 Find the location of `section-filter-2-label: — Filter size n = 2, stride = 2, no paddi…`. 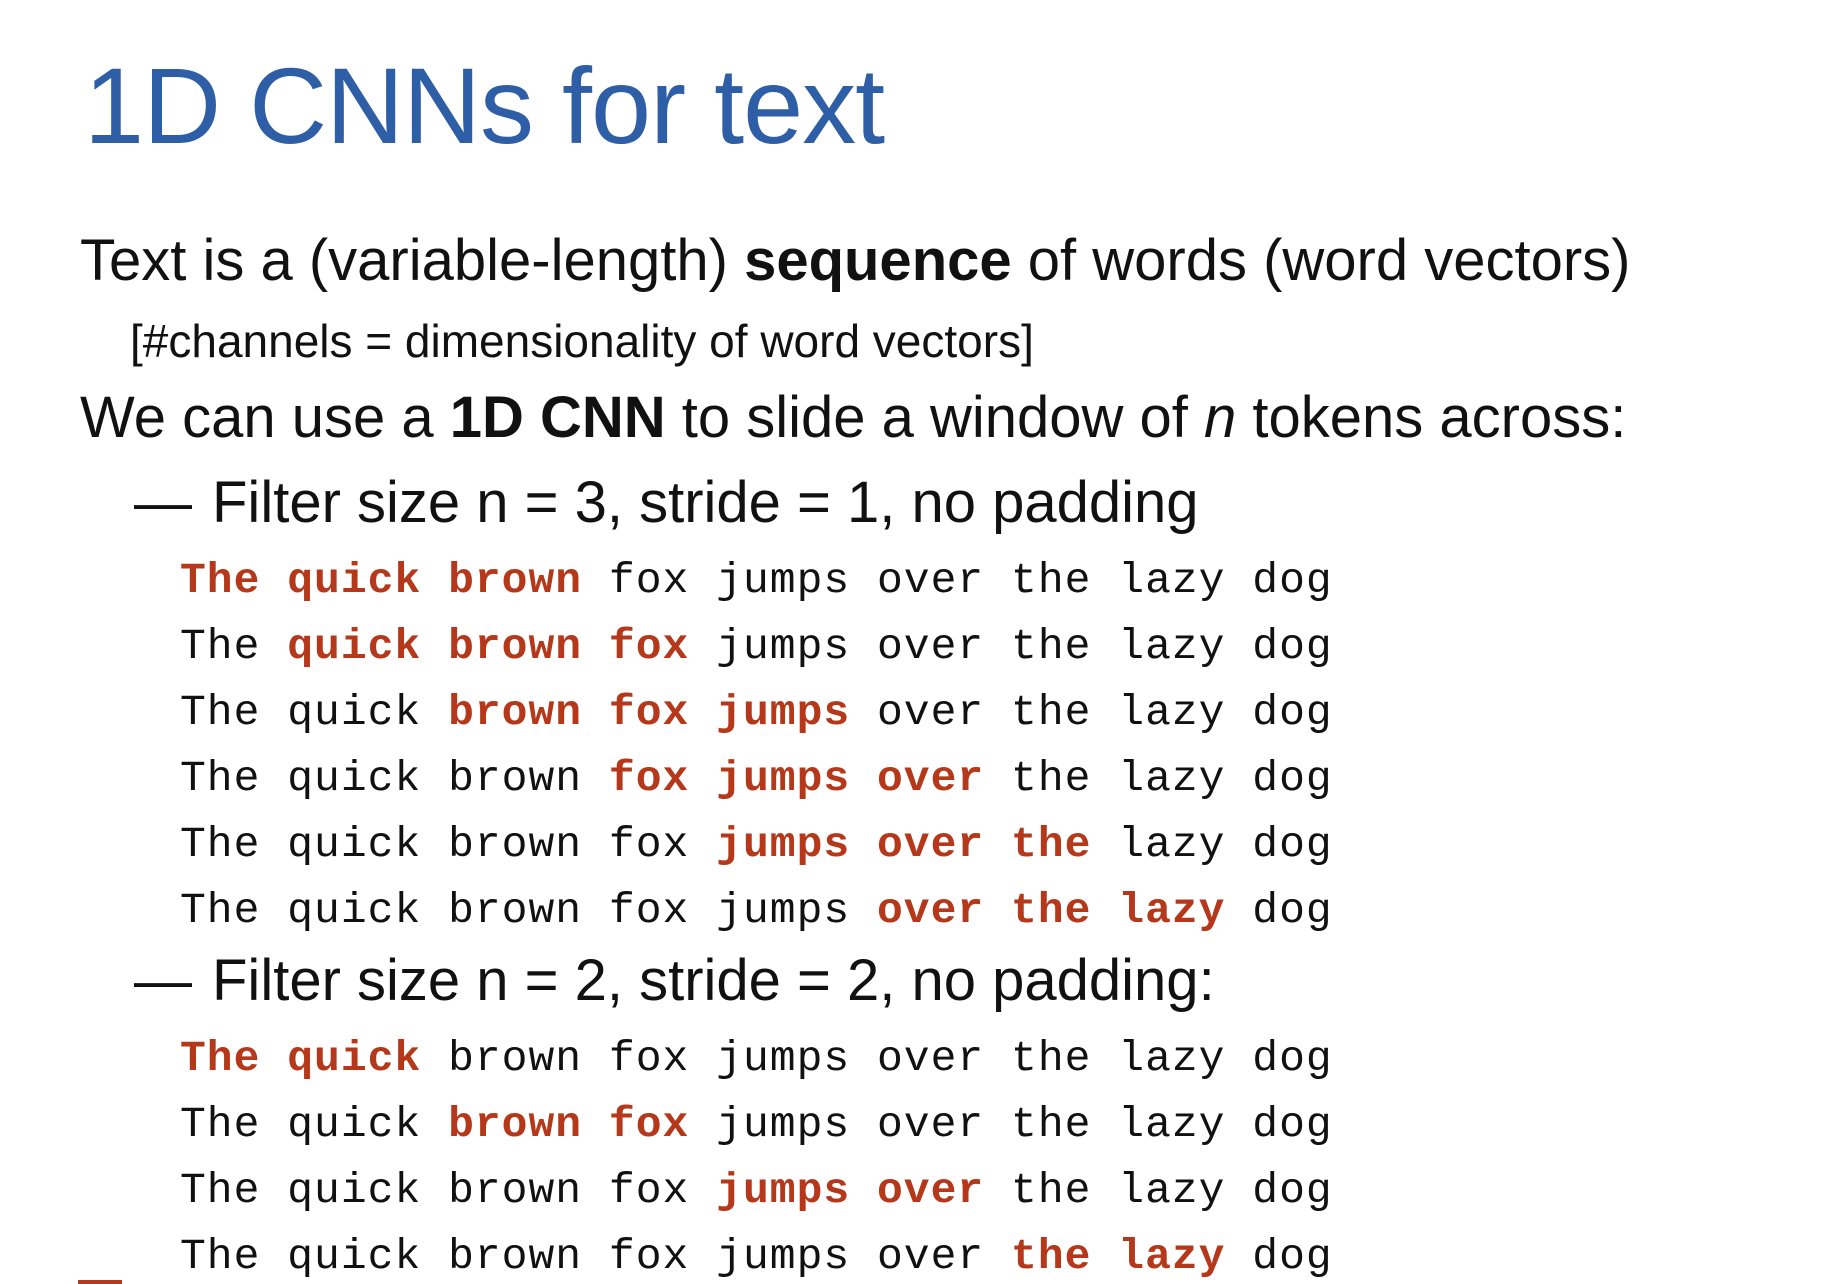

section-filter-2-label: — Filter size n = 2, stride = 2, no paddi… is located at coordinates (674, 981).